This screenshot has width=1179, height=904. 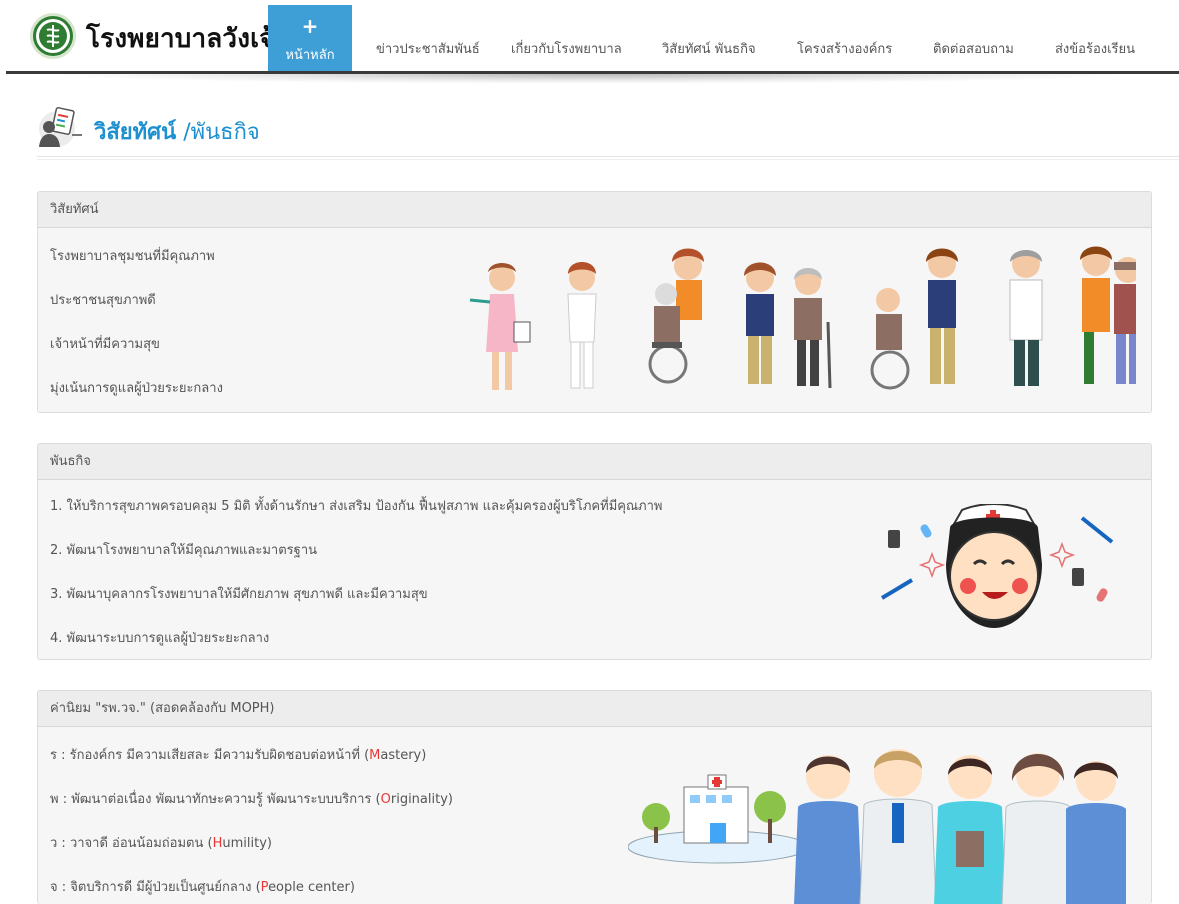 I want to click on vision-heading: วิสัยทัศน์, so click(x=594, y=210).